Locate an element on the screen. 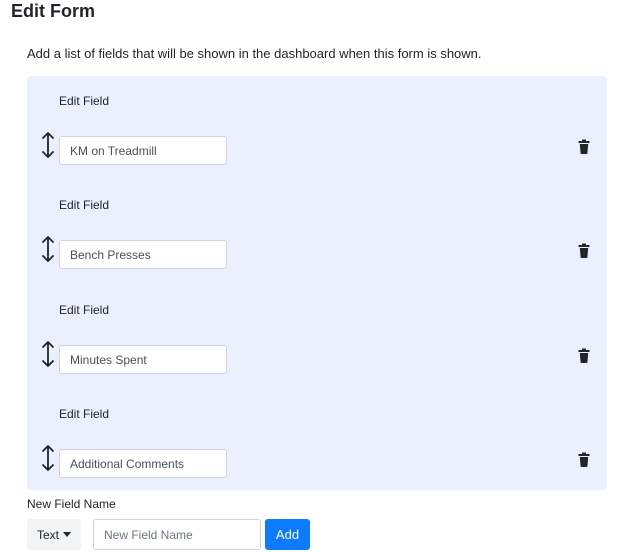 The image size is (632, 552). new-field-name-input is located at coordinates (177, 534).